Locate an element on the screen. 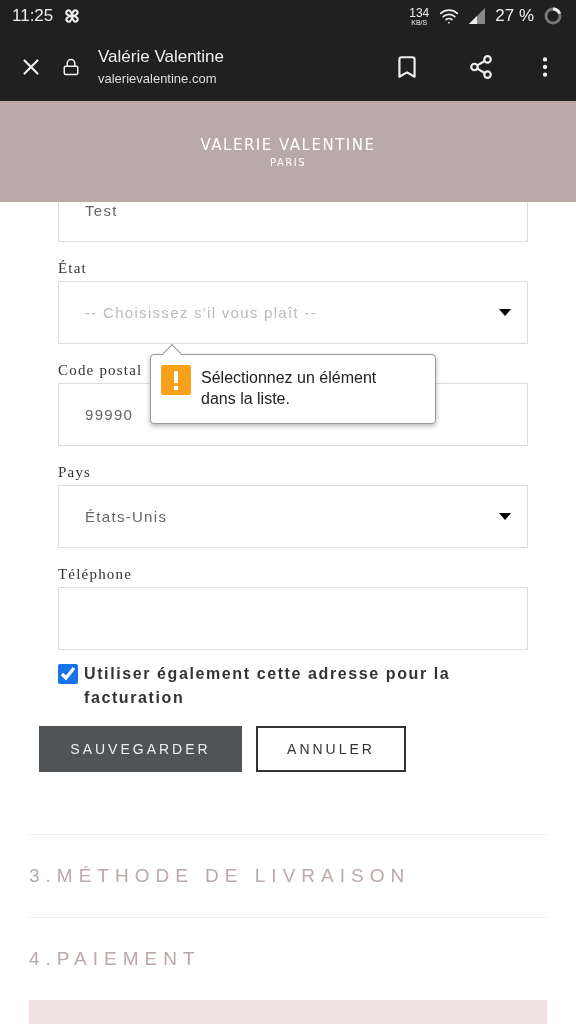 The width and height of the screenshot is (576, 1024). brand-logo: VALERIE VALENTINE is located at coordinates (288, 144).